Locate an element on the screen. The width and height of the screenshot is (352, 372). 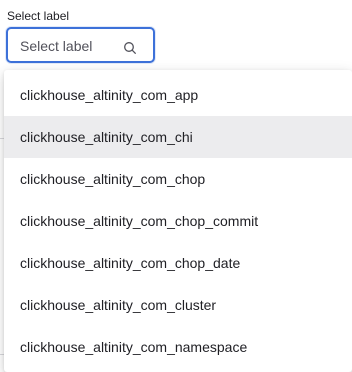
dropdown-option: clickhouse_altinity_com_chop_commit is located at coordinates (178, 221).